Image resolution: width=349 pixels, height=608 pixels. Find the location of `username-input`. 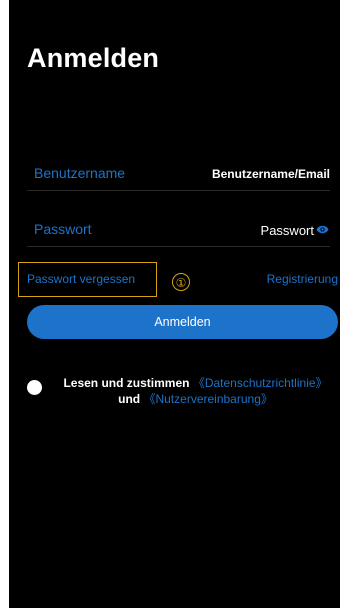

username-input is located at coordinates (240, 174).